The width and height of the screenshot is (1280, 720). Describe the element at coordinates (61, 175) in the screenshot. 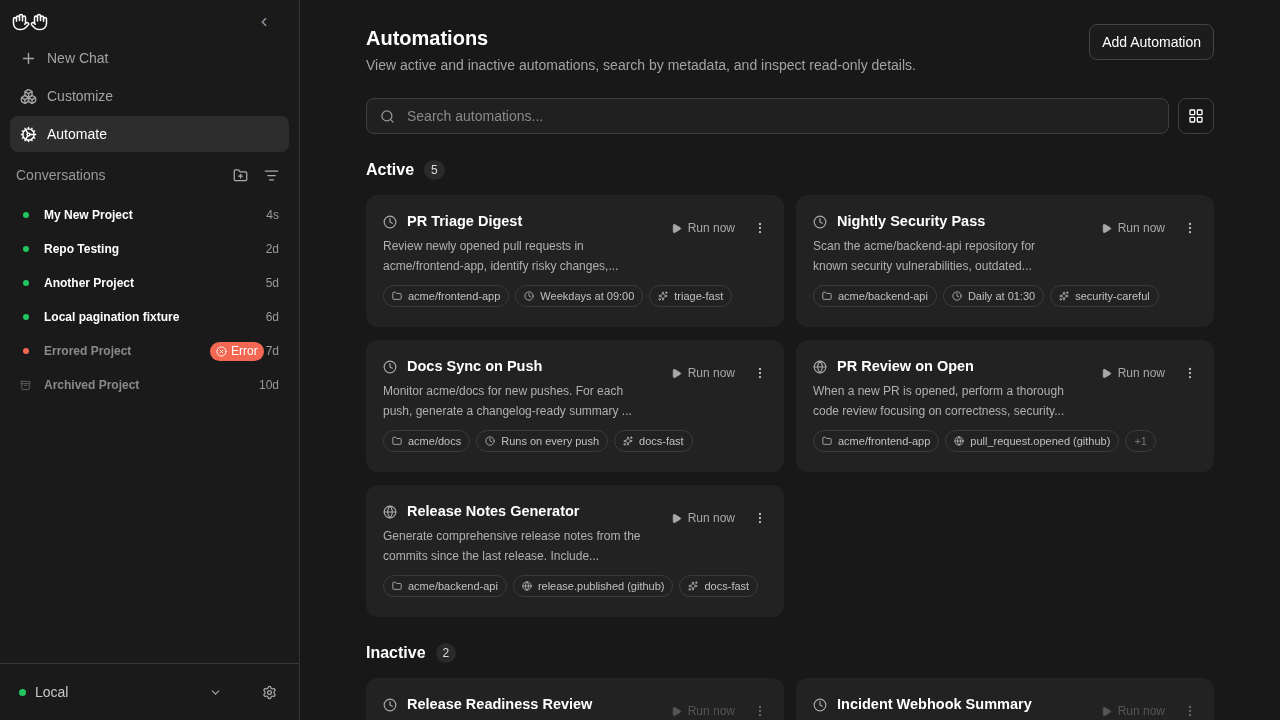

I see `section-title: Conversations` at that location.